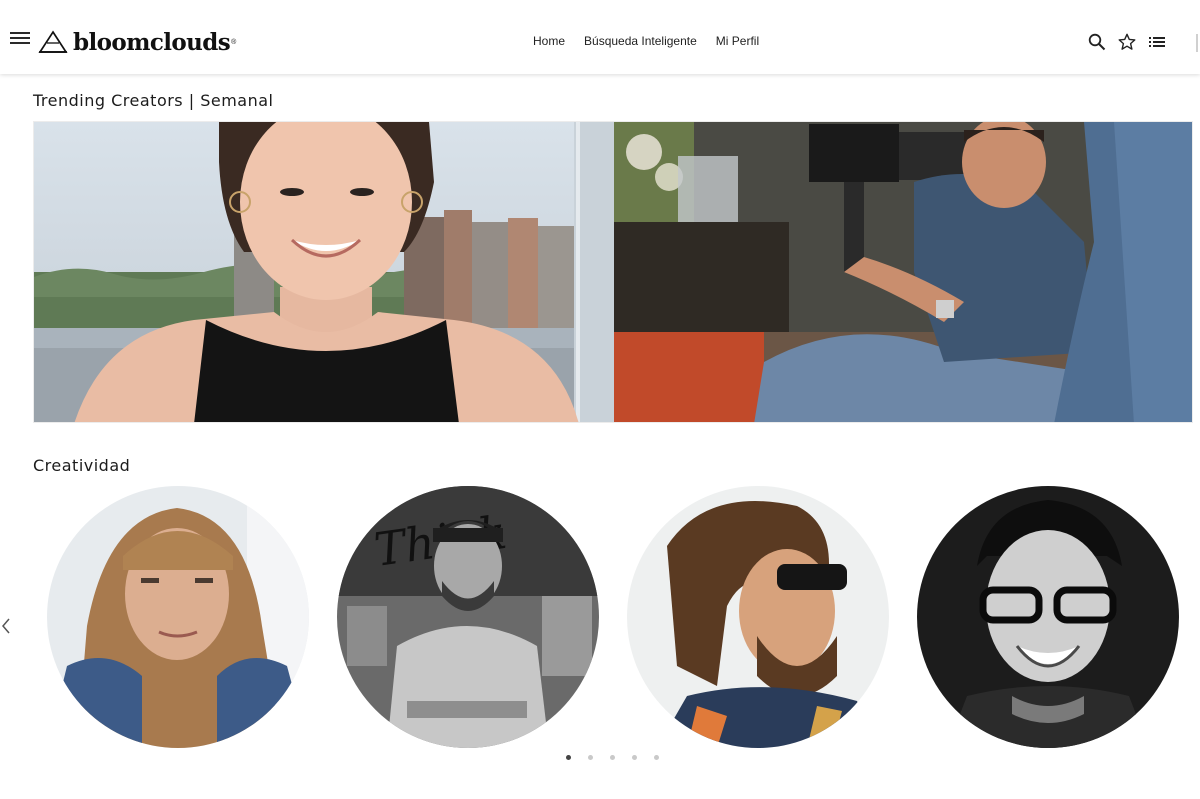  Describe the element at coordinates (640, 41) in the screenshot. I see `nav-smart-search: Búsqueda Inteligente` at that location.